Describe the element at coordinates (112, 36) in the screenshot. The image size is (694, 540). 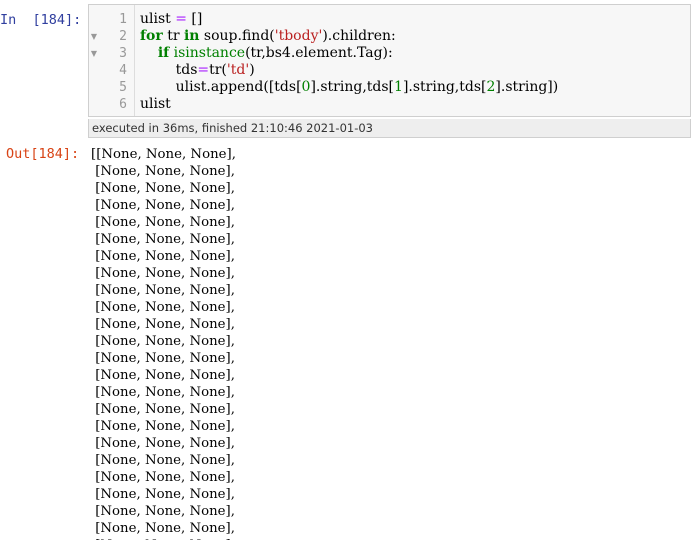
I see `gutter-row: ▼ 2` at that location.